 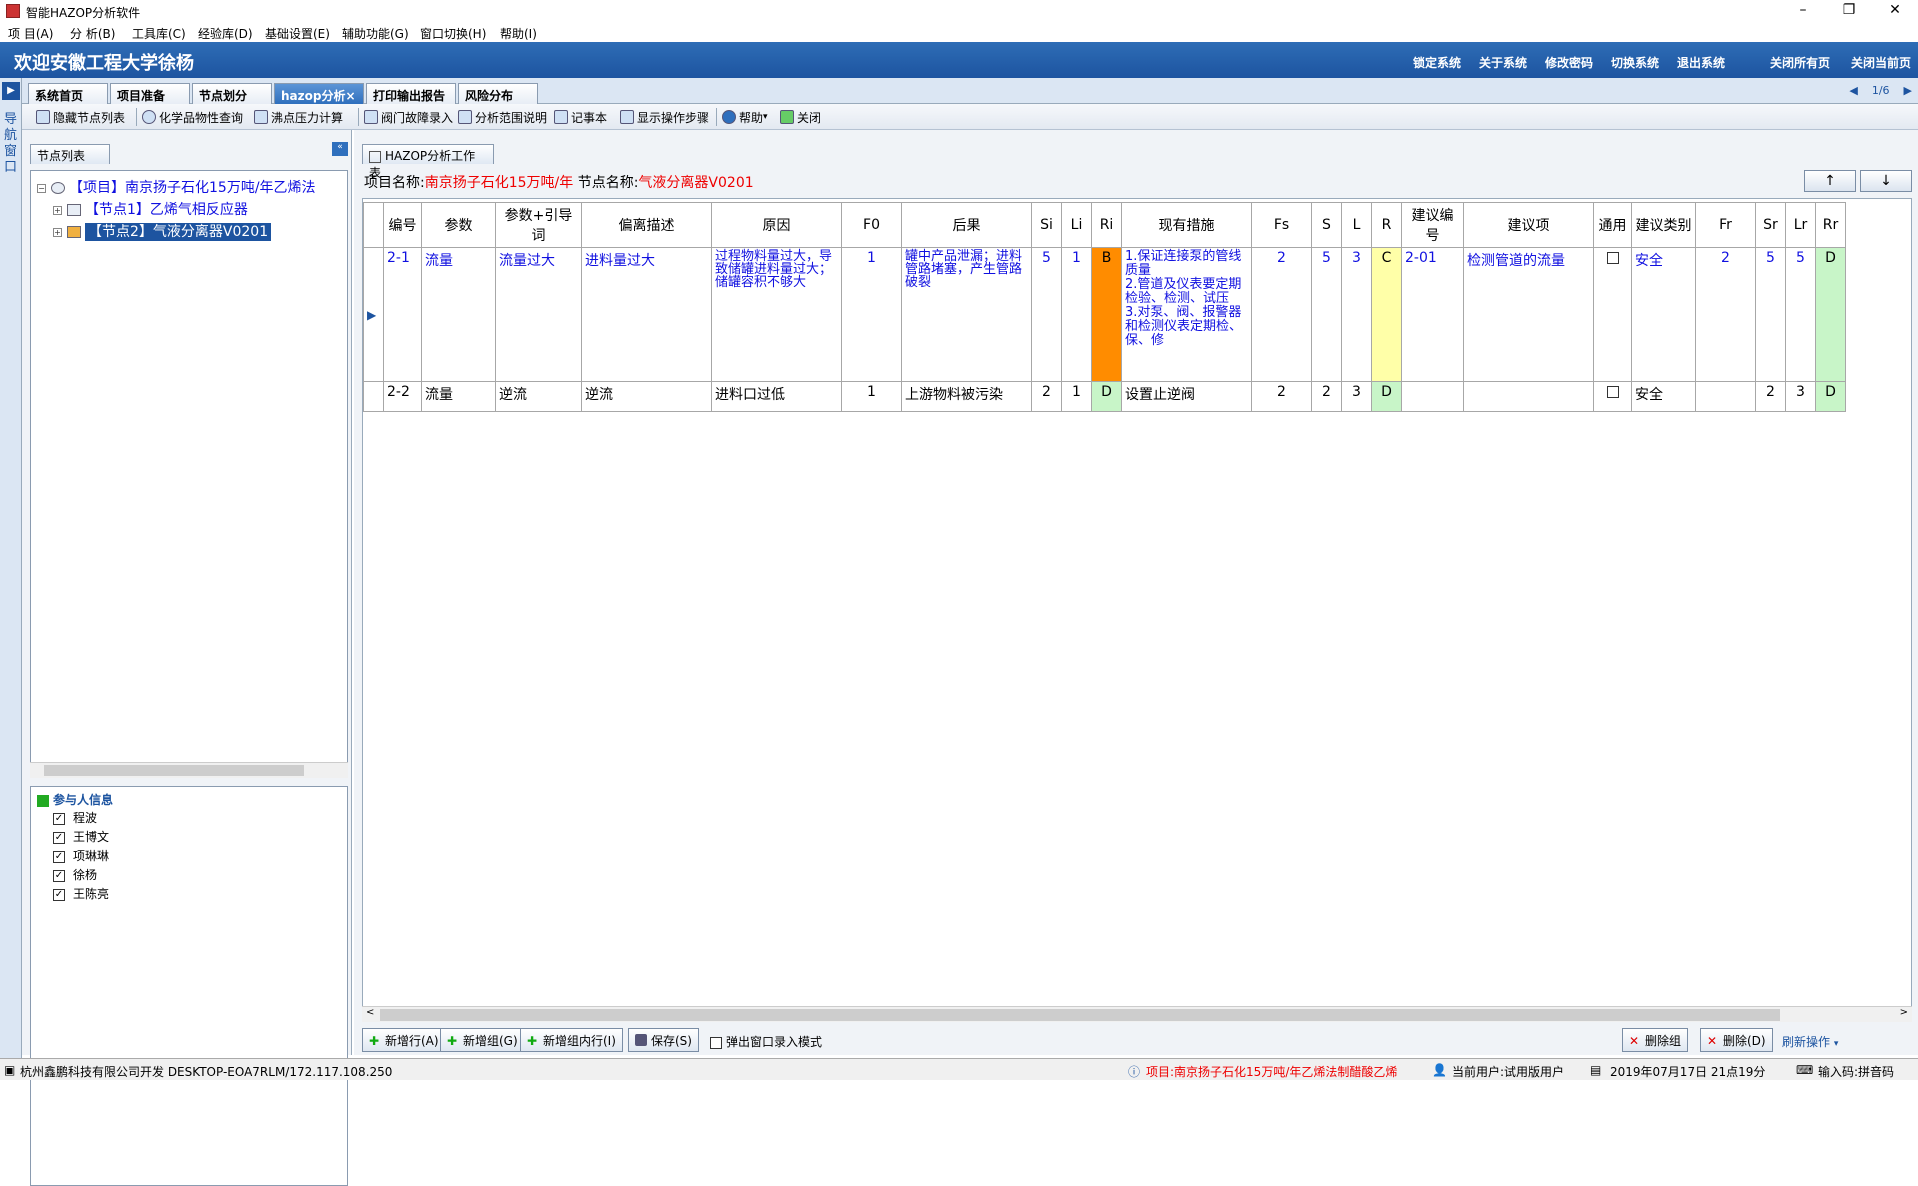 I want to click on minimize-button: –, so click(x=1803, y=11).